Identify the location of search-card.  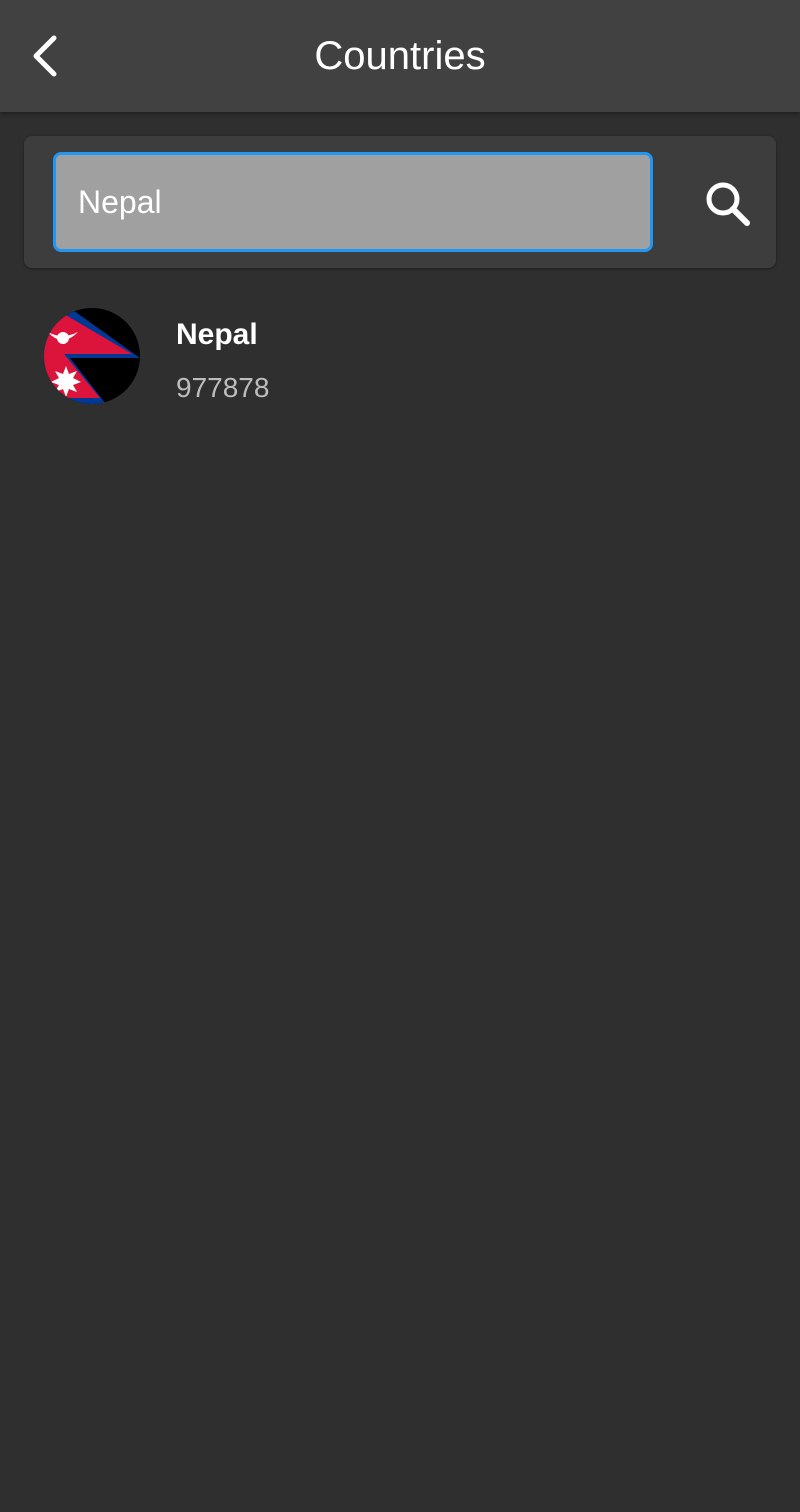
(400, 202).